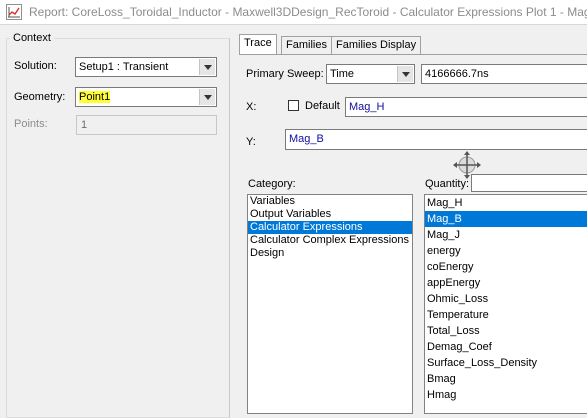  What do you see at coordinates (457, 74) in the screenshot?
I see `sweep-value: 4166666.7ns` at bounding box center [457, 74].